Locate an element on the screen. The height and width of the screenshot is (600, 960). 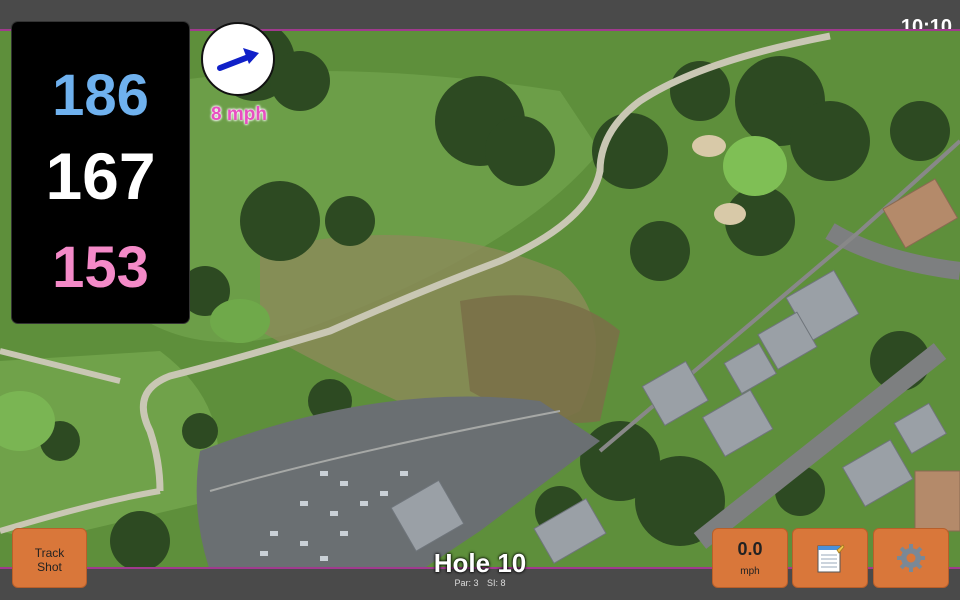
notes-button is located at coordinates (830, 558).